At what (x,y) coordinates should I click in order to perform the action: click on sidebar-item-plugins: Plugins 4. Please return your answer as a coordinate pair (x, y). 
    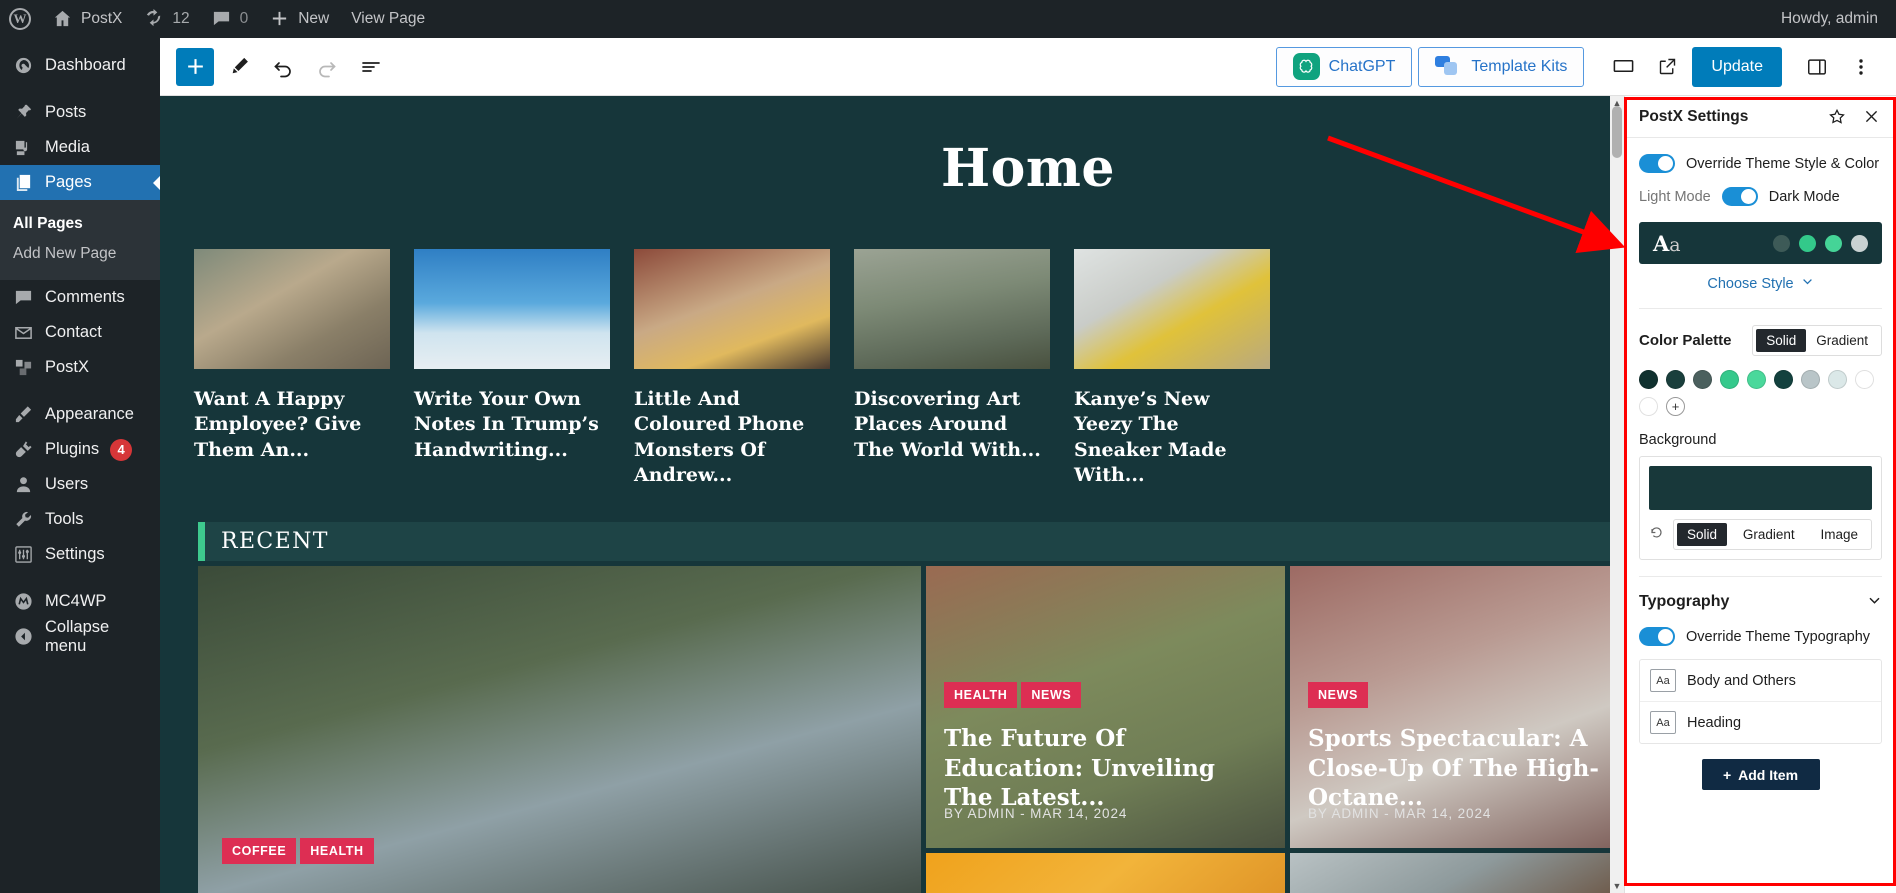
    Looking at the image, I should click on (80, 449).